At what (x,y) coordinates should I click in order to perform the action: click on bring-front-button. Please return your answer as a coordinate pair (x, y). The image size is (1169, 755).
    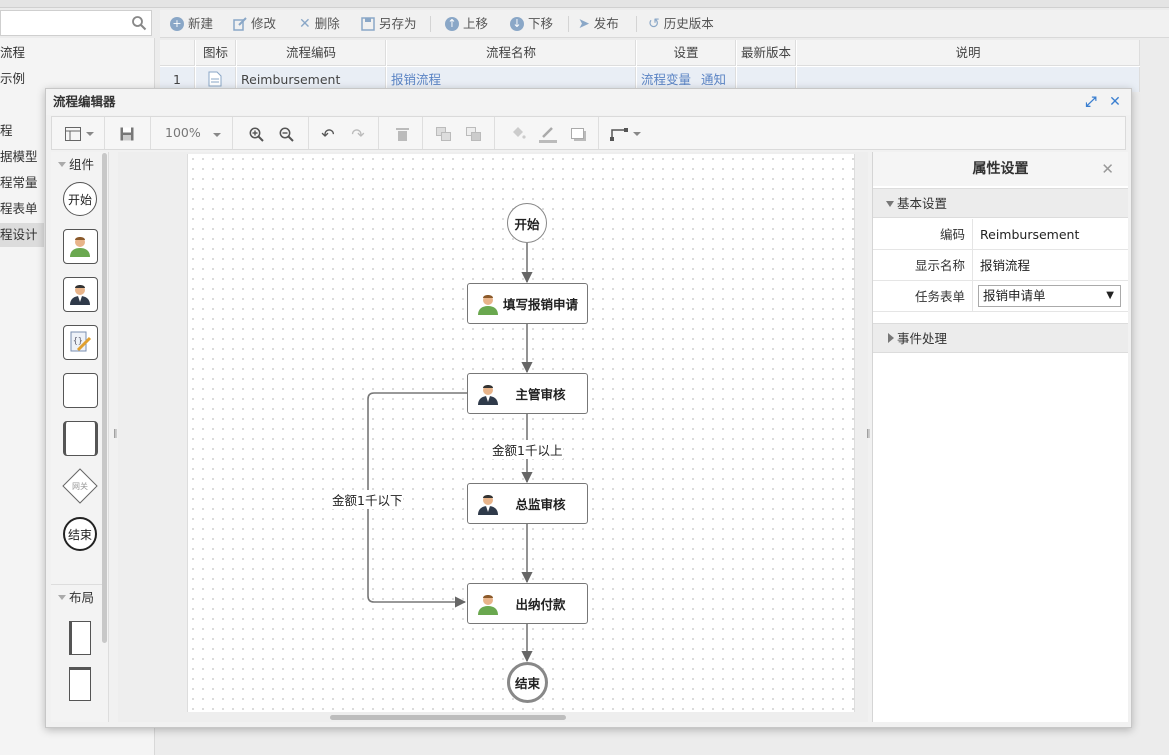
    Looking at the image, I should click on (444, 134).